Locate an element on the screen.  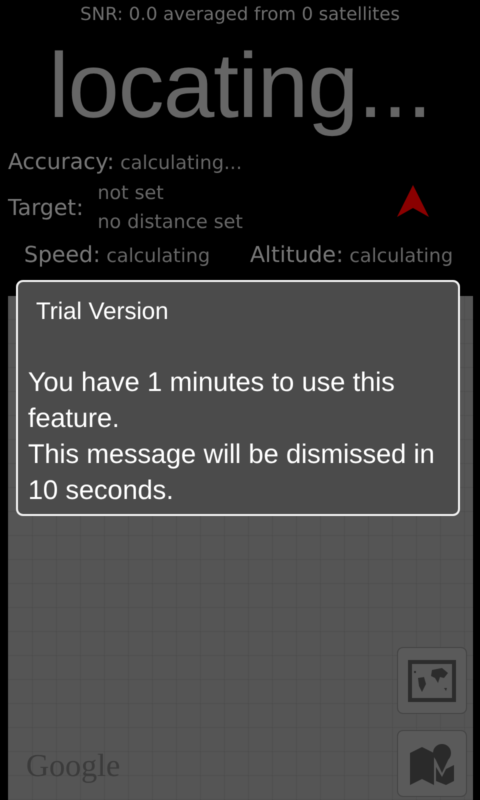
world-map-icon is located at coordinates (432, 681).